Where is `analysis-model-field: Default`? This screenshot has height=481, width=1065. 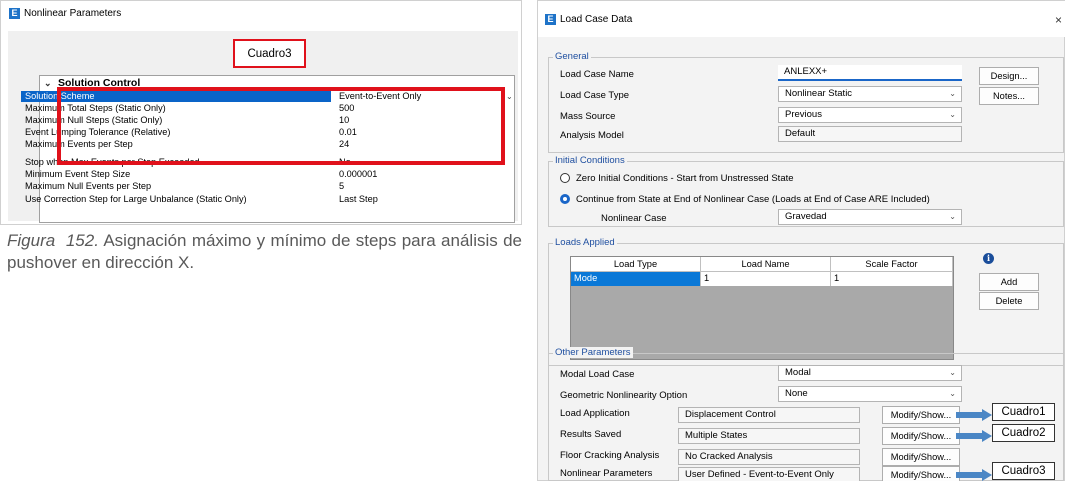 analysis-model-field: Default is located at coordinates (870, 134).